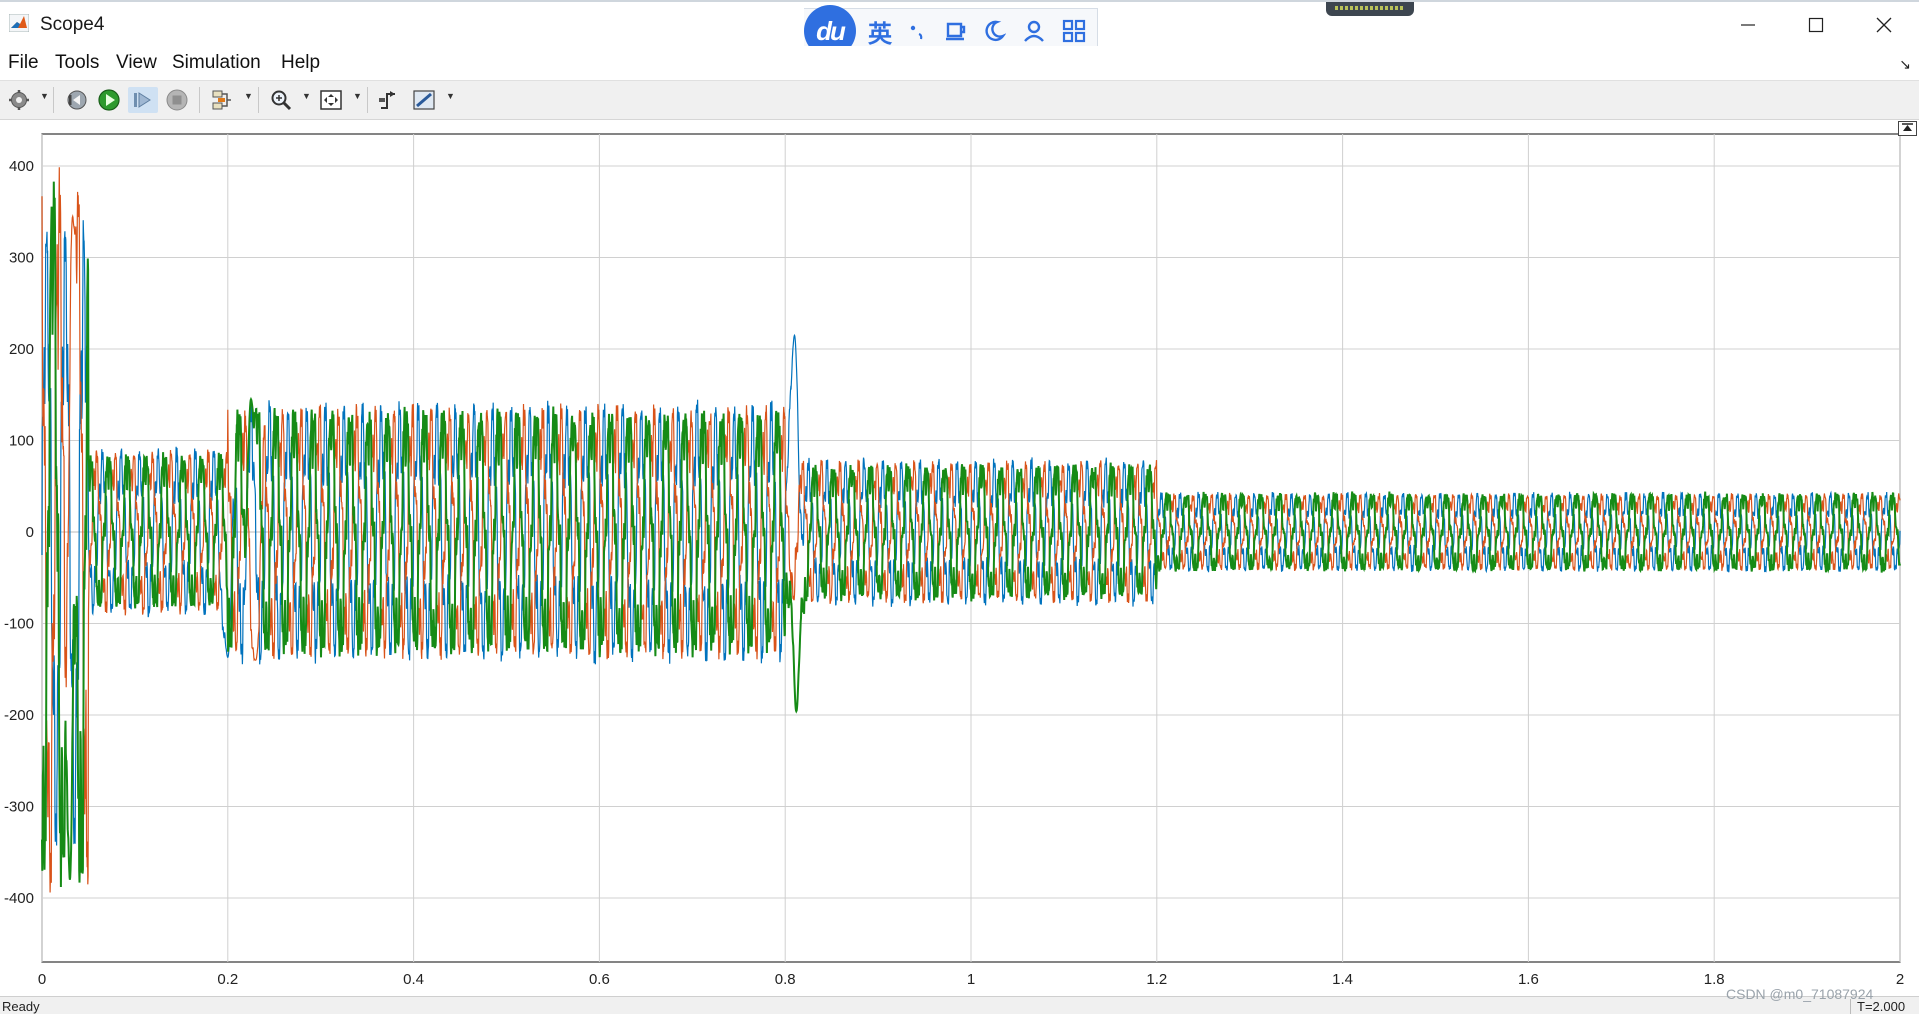 This screenshot has width=1919, height=1014. I want to click on toolbar: ▼ ▼ ▼ ▼ ▼, so click(959, 100).